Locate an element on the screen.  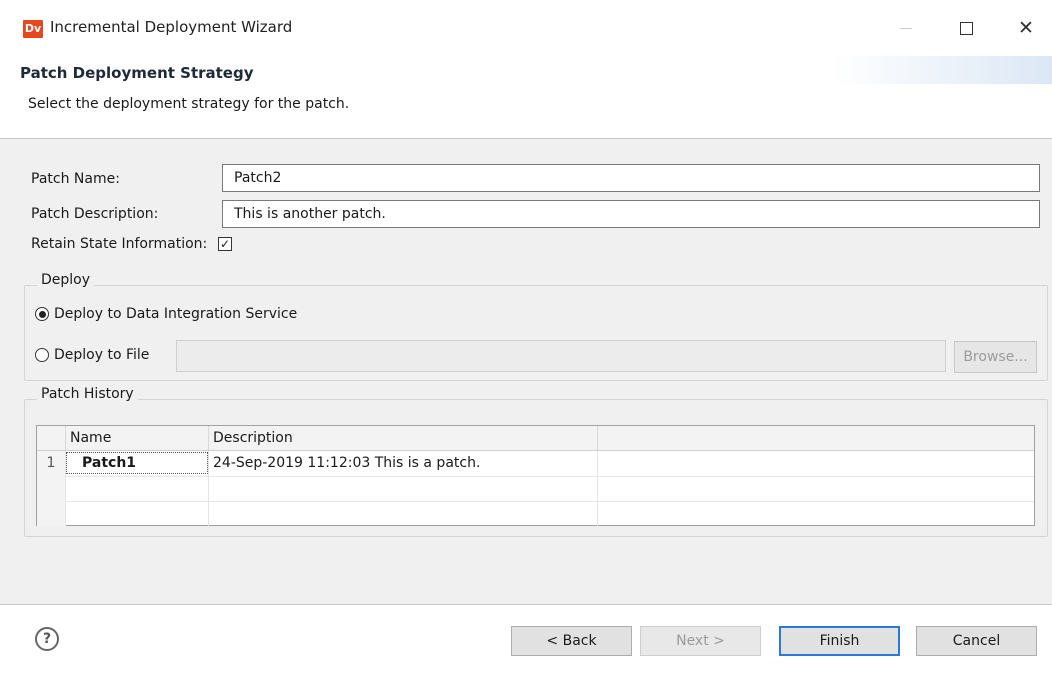
radio-selected-dot is located at coordinates (42, 314).